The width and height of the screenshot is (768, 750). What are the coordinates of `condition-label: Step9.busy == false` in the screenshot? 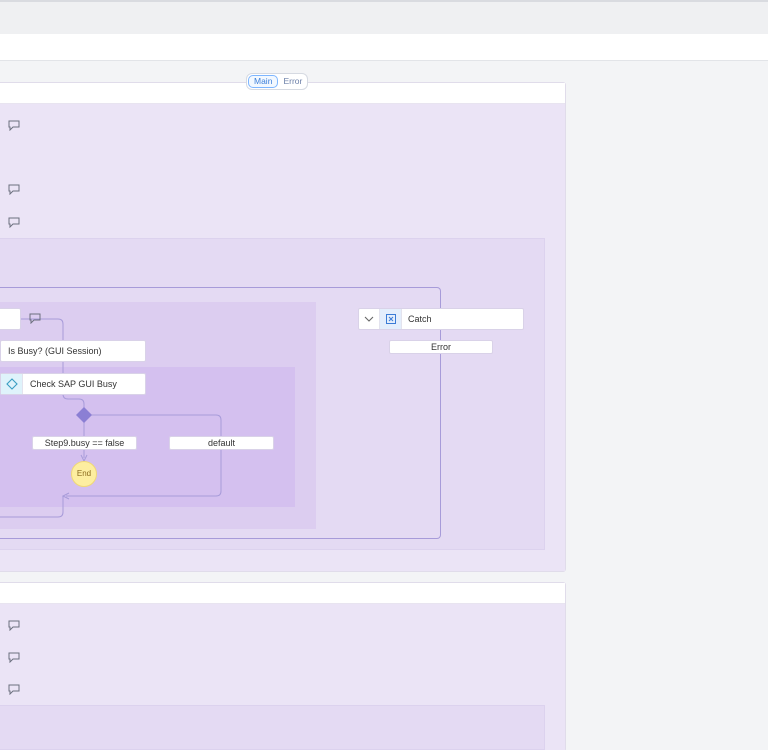 It's located at (84, 443).